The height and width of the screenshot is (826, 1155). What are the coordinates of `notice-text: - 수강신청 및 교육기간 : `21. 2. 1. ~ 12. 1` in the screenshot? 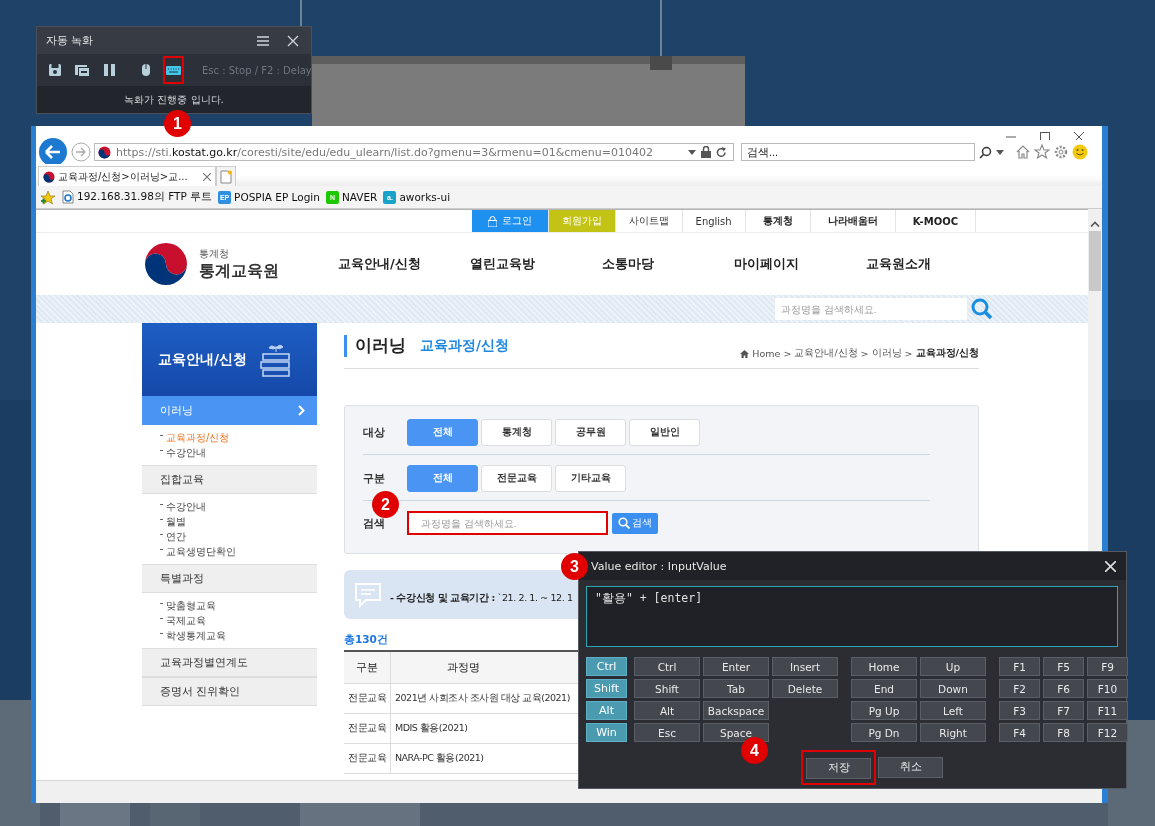 It's located at (481, 598).